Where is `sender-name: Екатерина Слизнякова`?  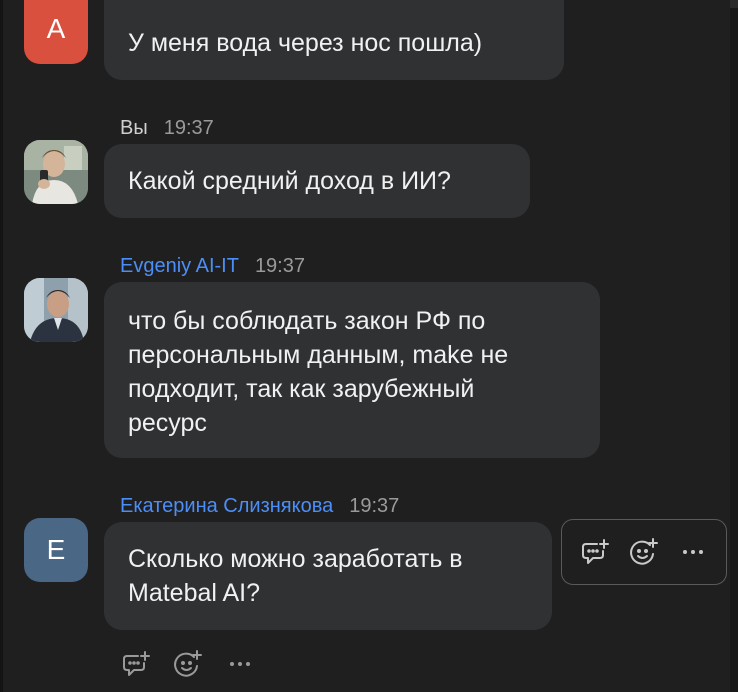
sender-name: Екатерина Слизнякова is located at coordinates (226, 506).